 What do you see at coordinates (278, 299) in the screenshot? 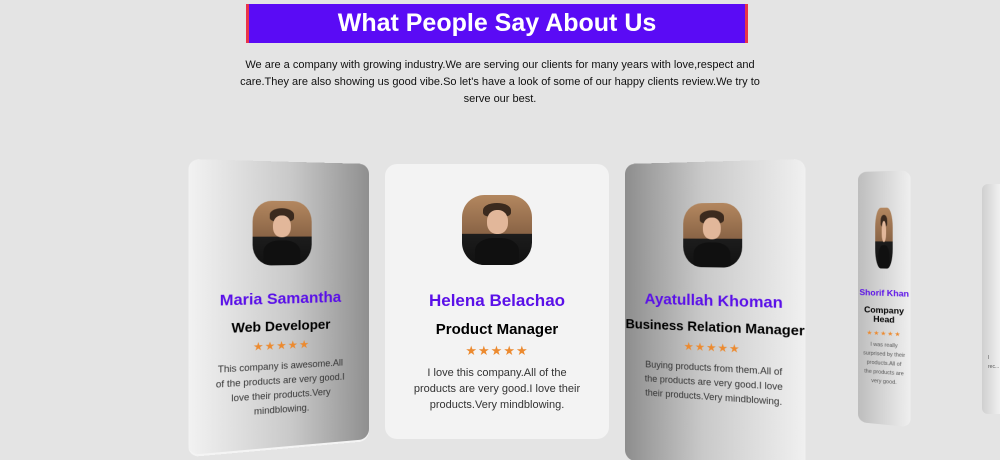
I see `reviewer-name: Maria Samantha` at bounding box center [278, 299].